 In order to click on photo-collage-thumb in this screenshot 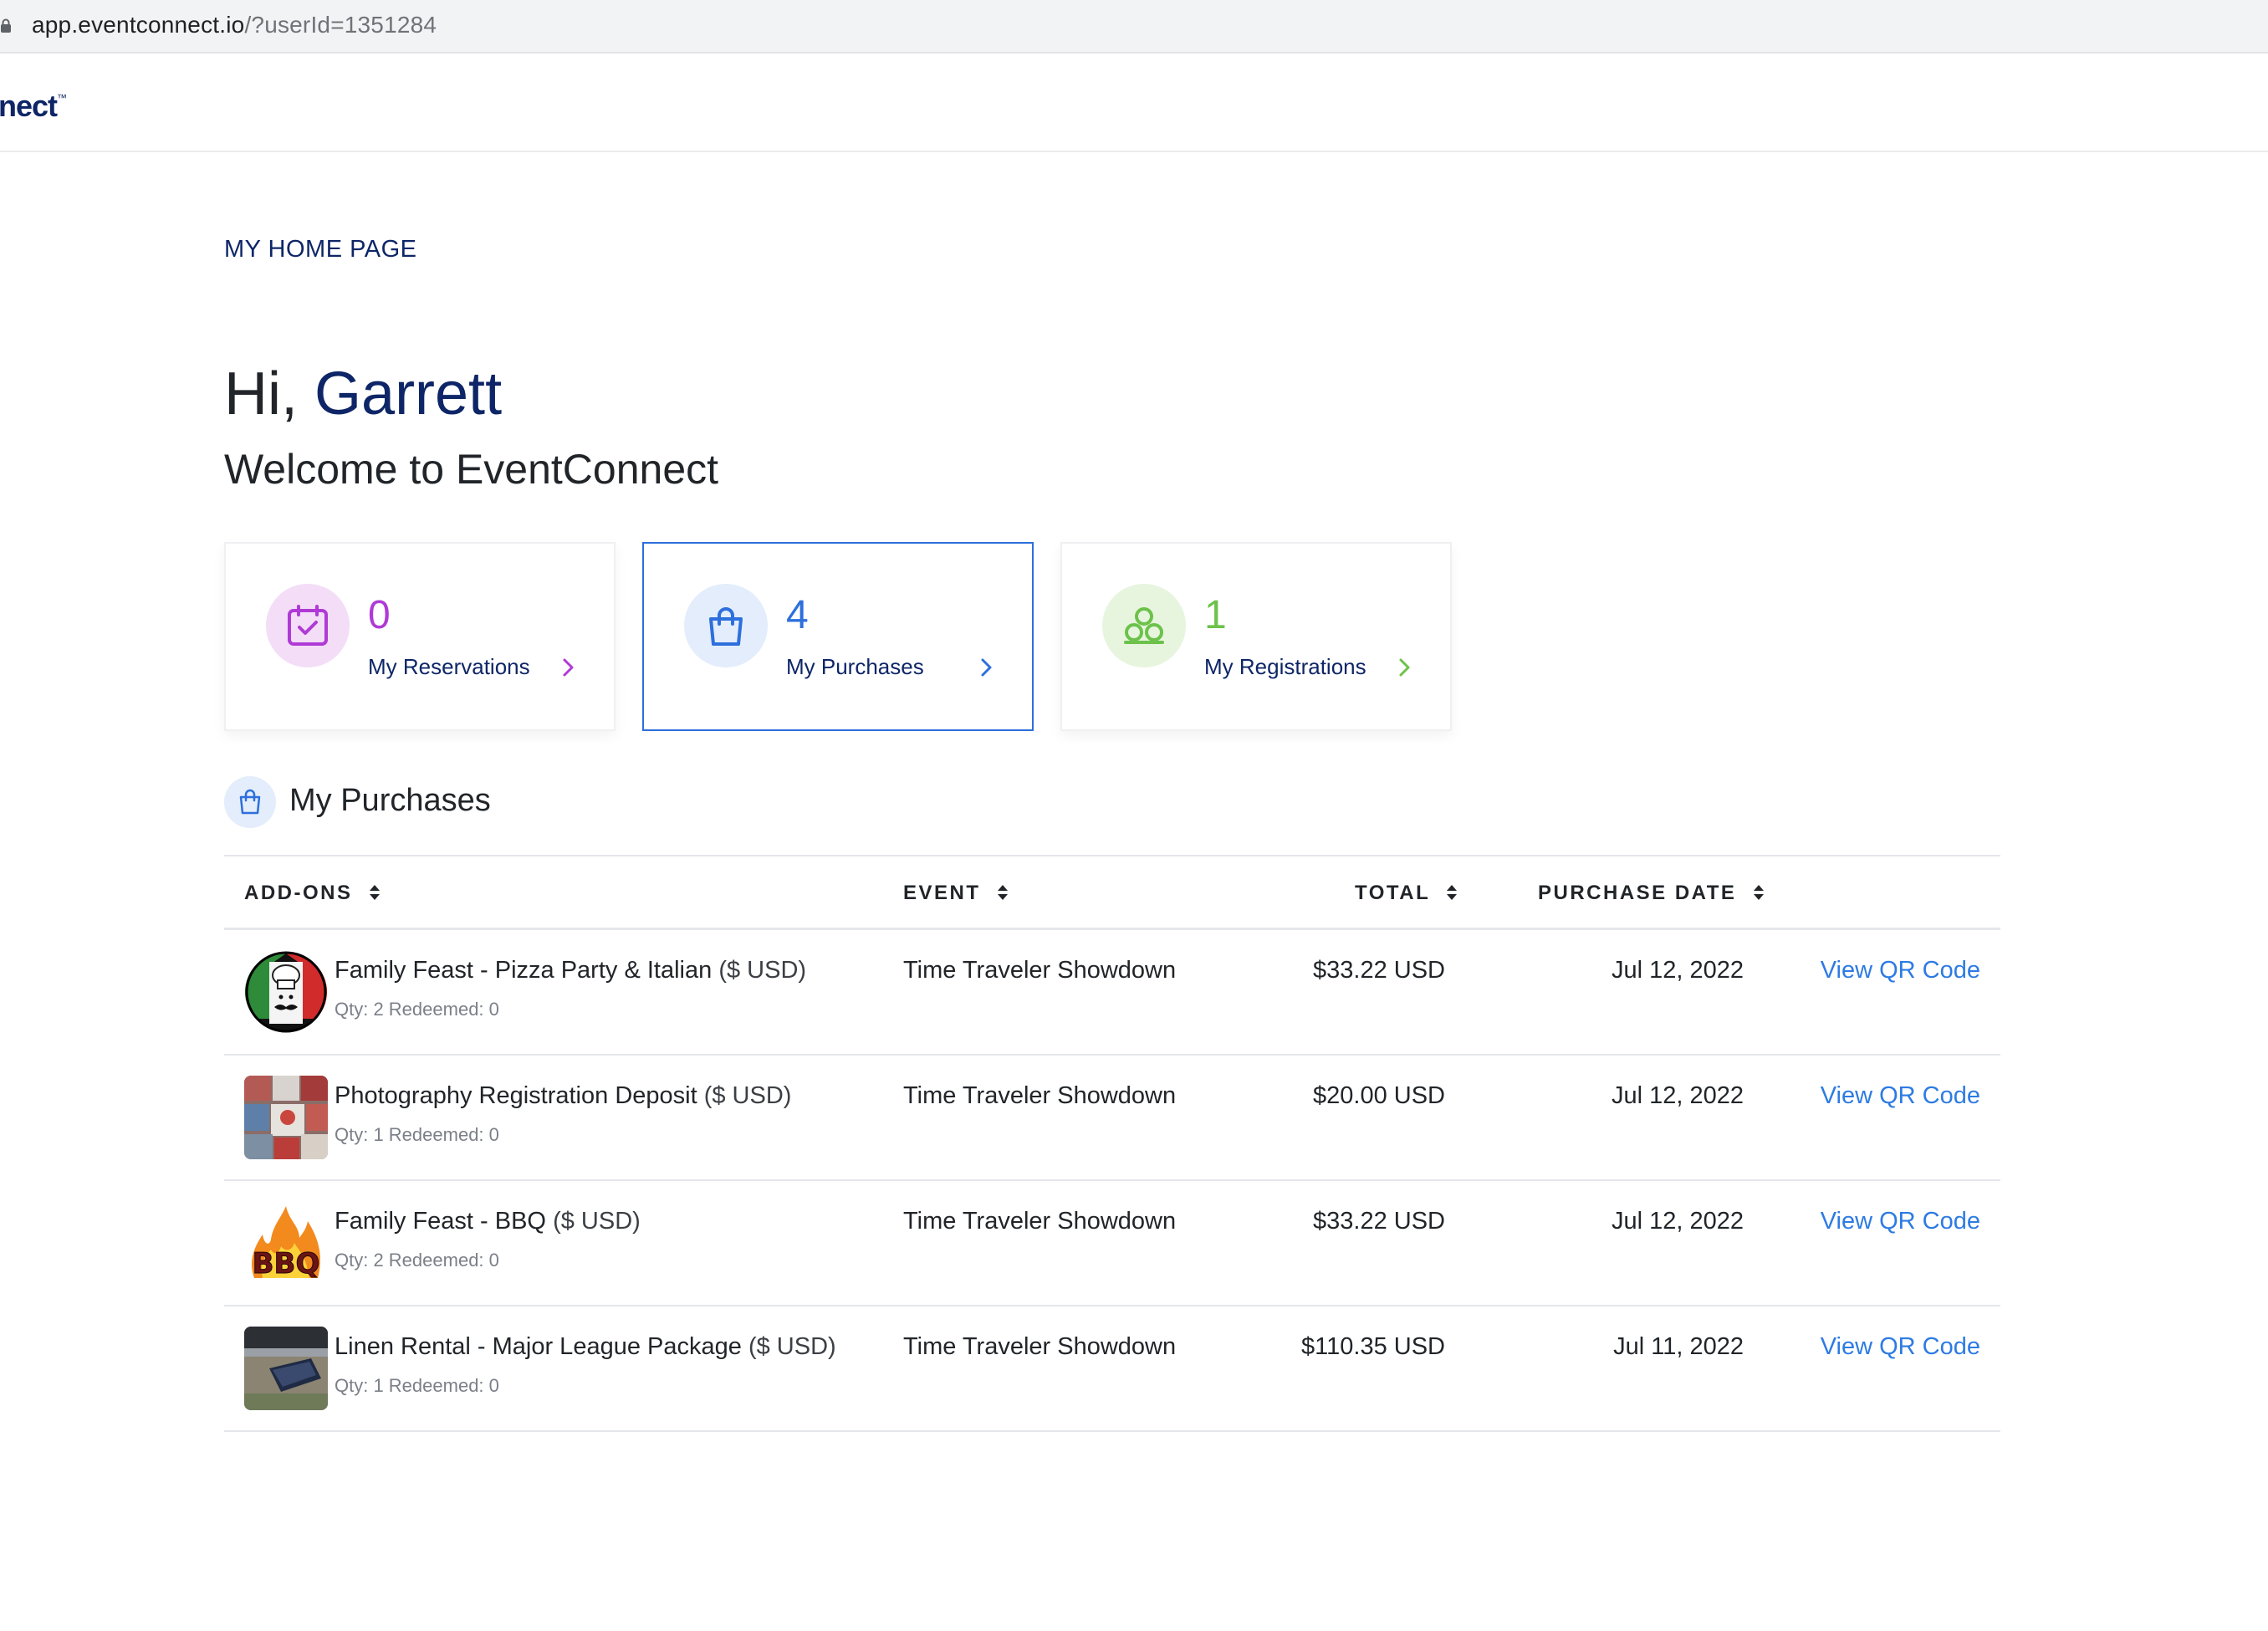, I will do `click(286, 1117)`.